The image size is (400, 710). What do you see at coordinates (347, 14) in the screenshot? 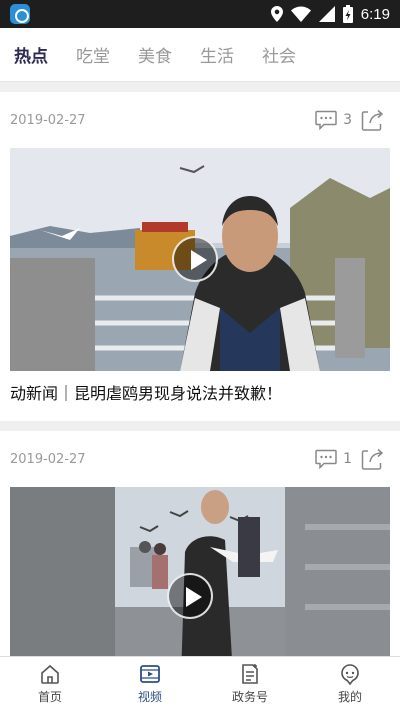
I see `battery-charging-icon` at bounding box center [347, 14].